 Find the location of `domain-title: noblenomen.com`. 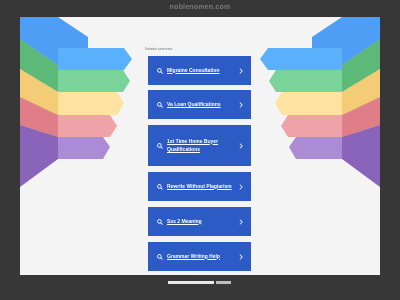

domain-title: noblenomen.com is located at coordinates (200, 7).